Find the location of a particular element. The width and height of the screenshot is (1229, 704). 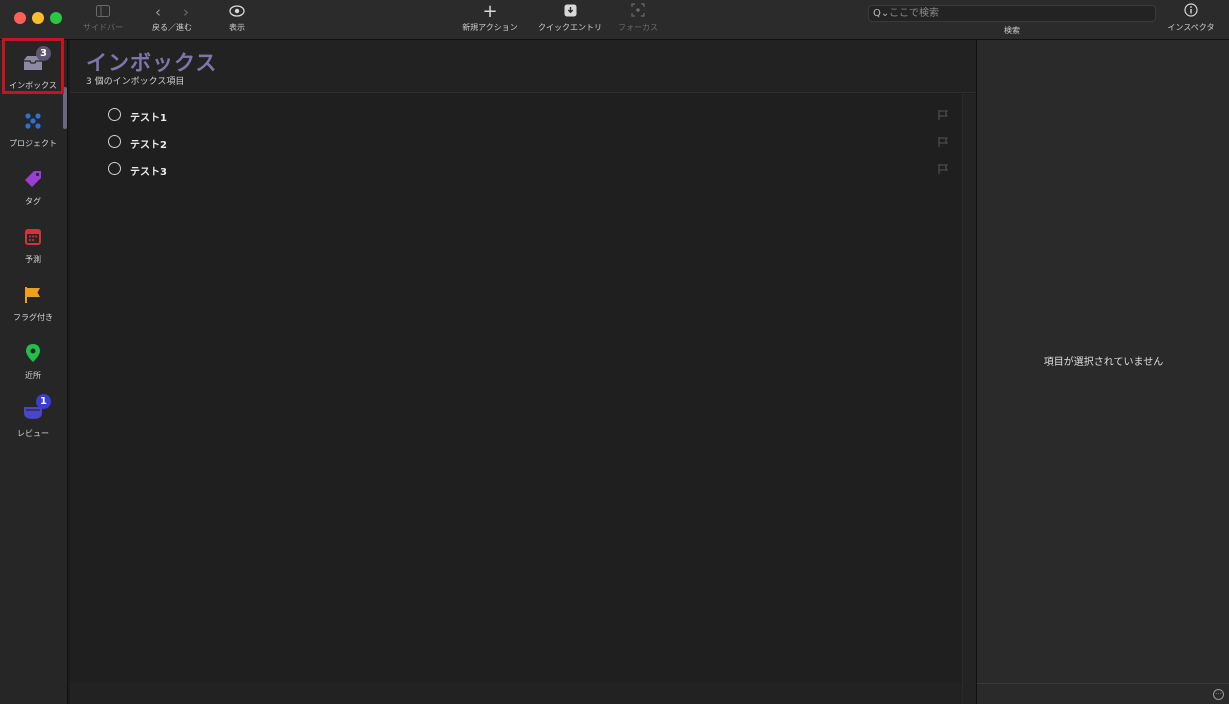

sidebar-item-flagged: フラグ付き is located at coordinates (33, 298).